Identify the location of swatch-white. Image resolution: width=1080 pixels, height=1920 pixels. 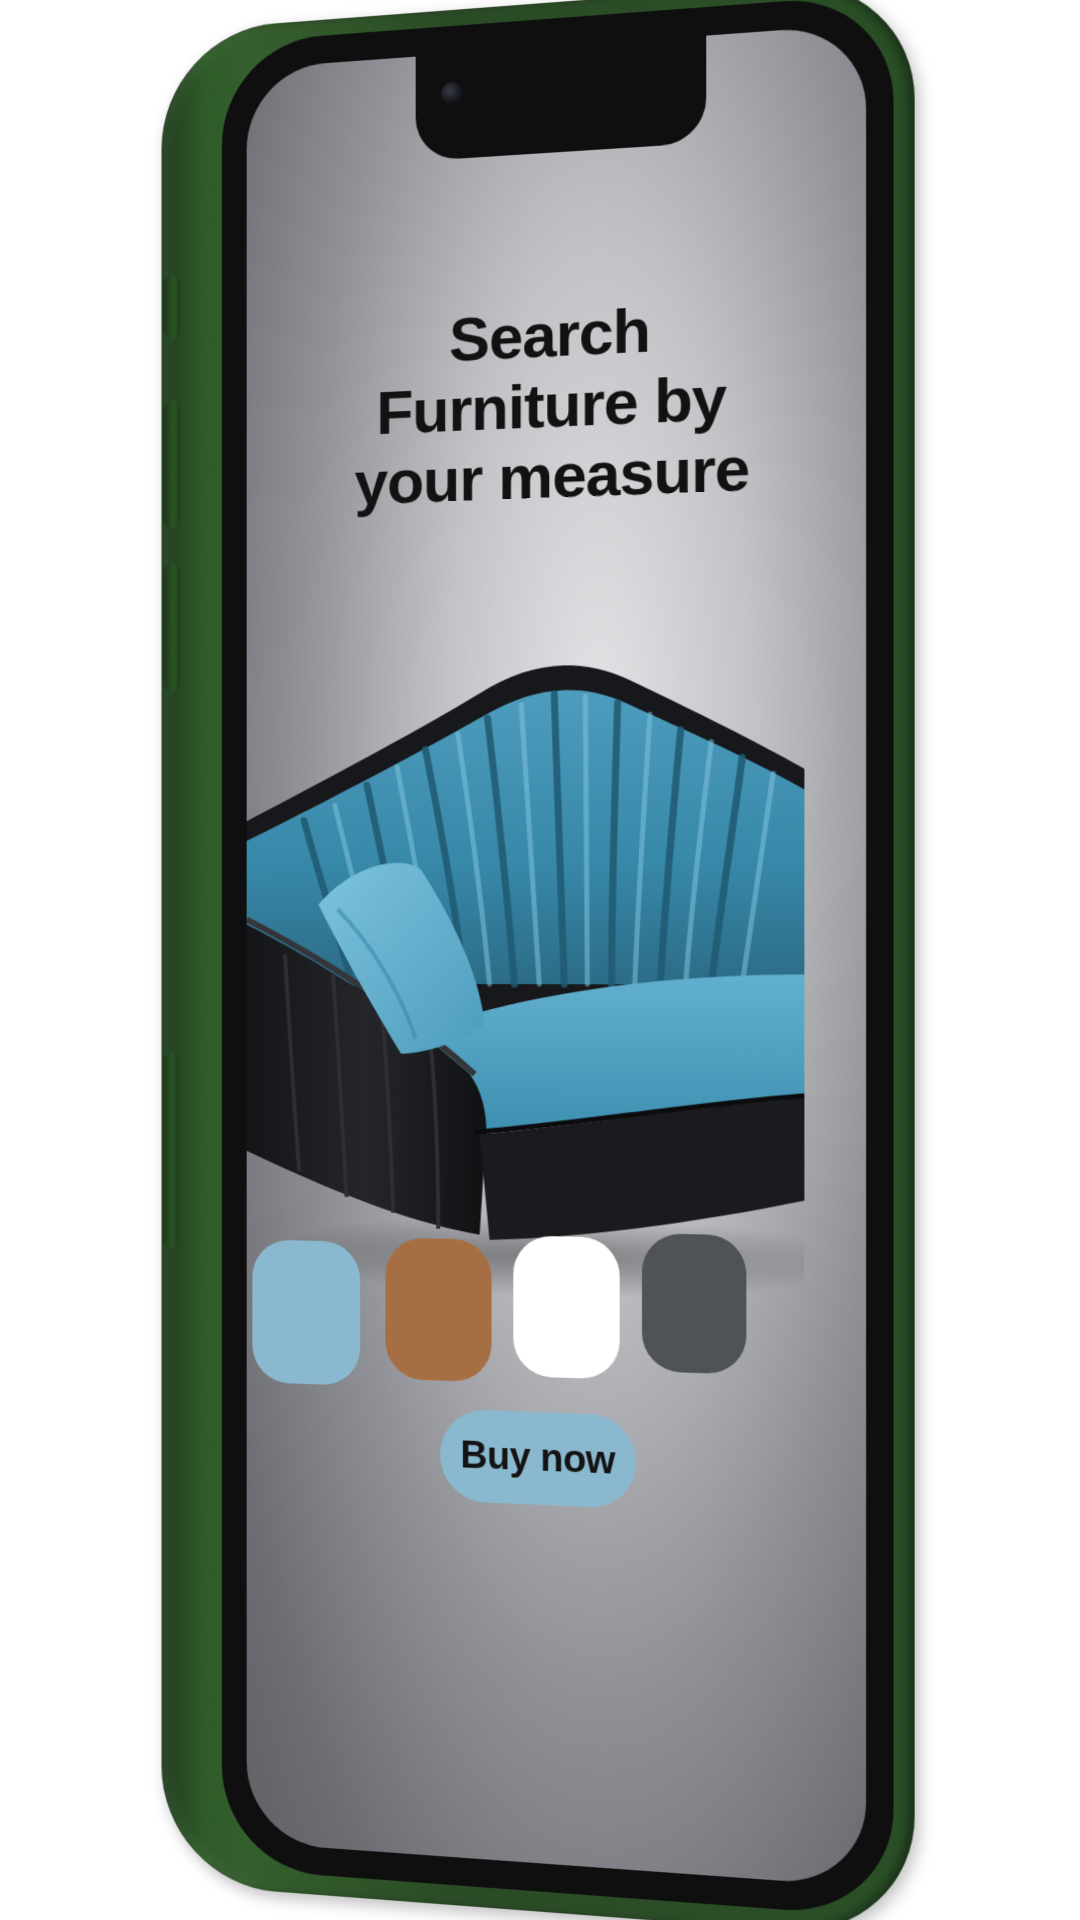
(566, 1307).